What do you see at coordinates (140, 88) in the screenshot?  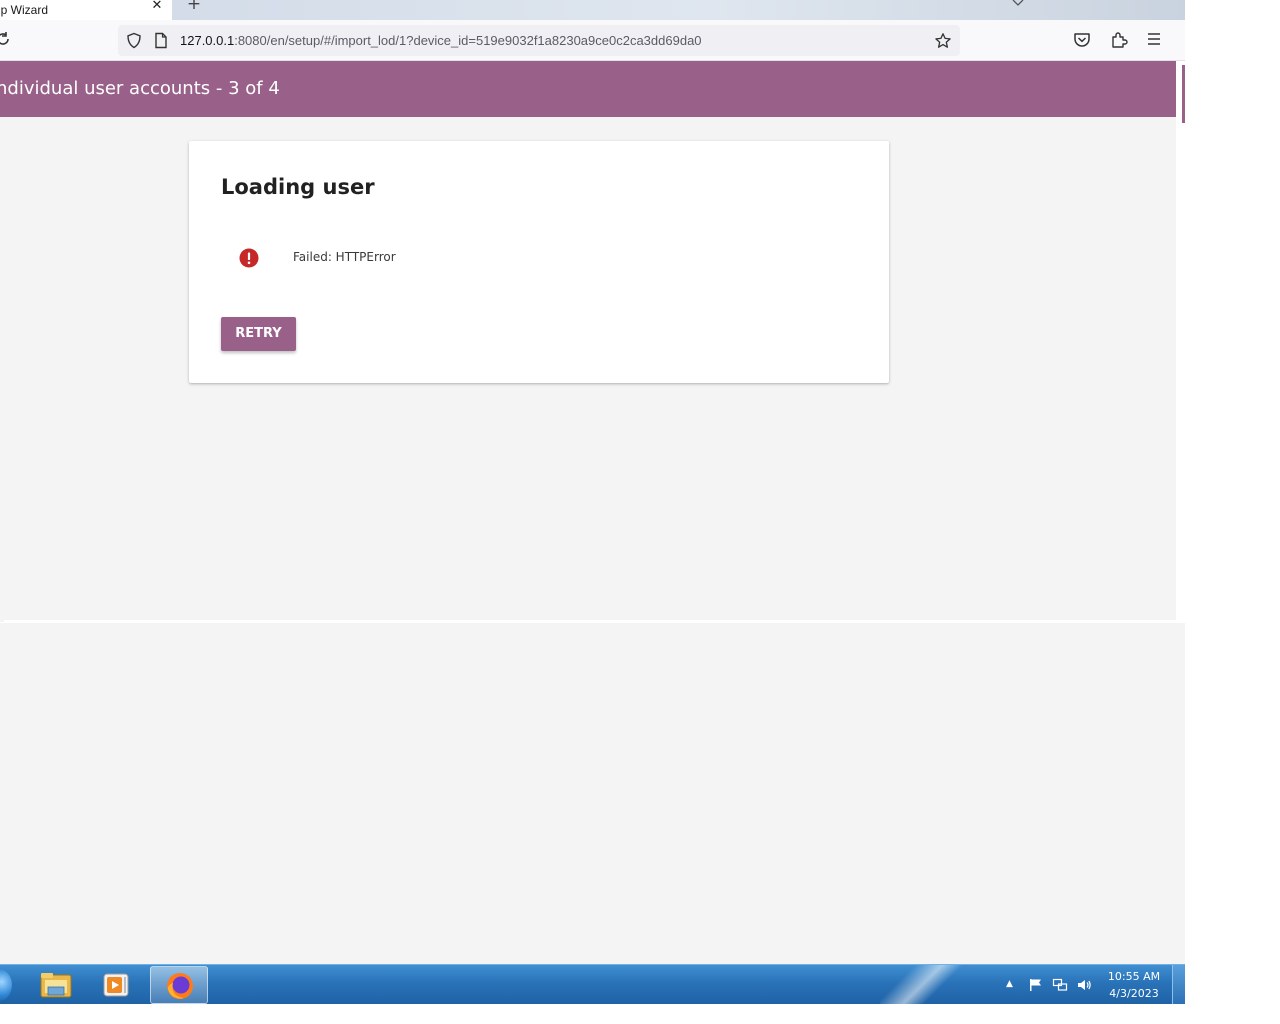 I see `page-title: ndividual user accounts - 3 of 4` at bounding box center [140, 88].